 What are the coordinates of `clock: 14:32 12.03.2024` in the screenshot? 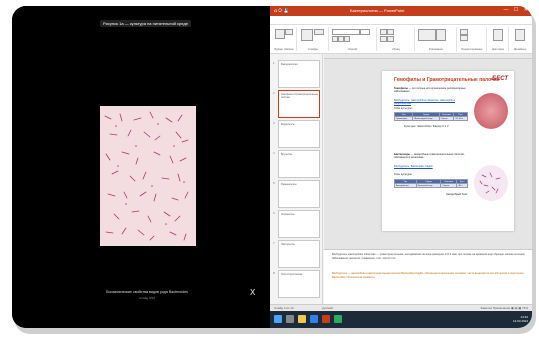 It's located at (520, 319).